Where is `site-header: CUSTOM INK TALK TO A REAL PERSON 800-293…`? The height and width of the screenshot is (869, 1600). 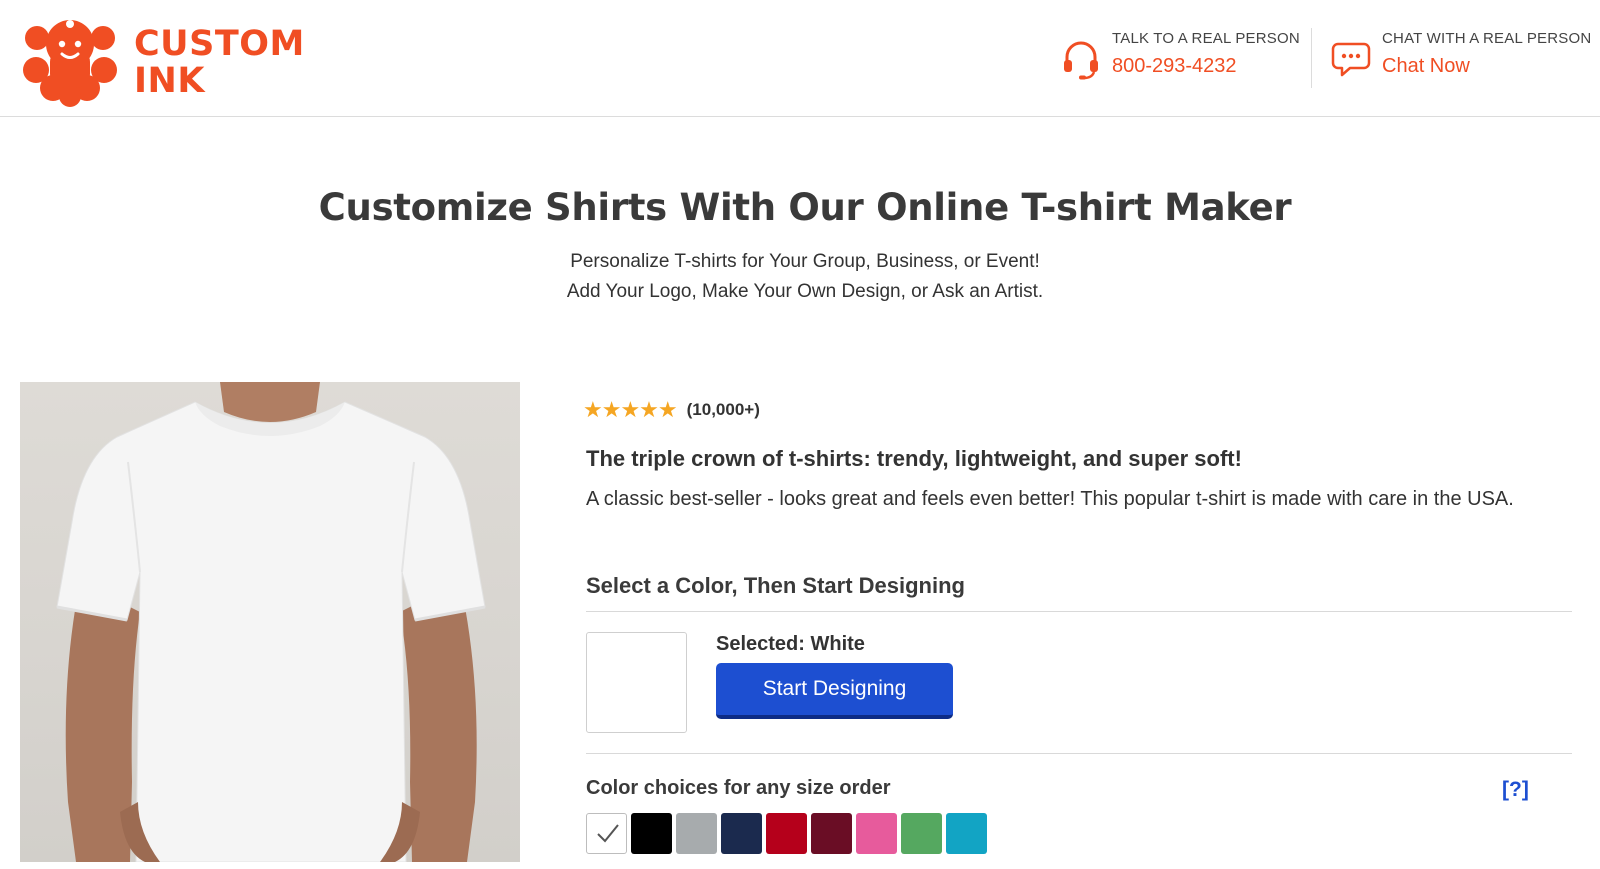 site-header: CUSTOM INK TALK TO A REAL PERSON 800-293… is located at coordinates (800, 58).